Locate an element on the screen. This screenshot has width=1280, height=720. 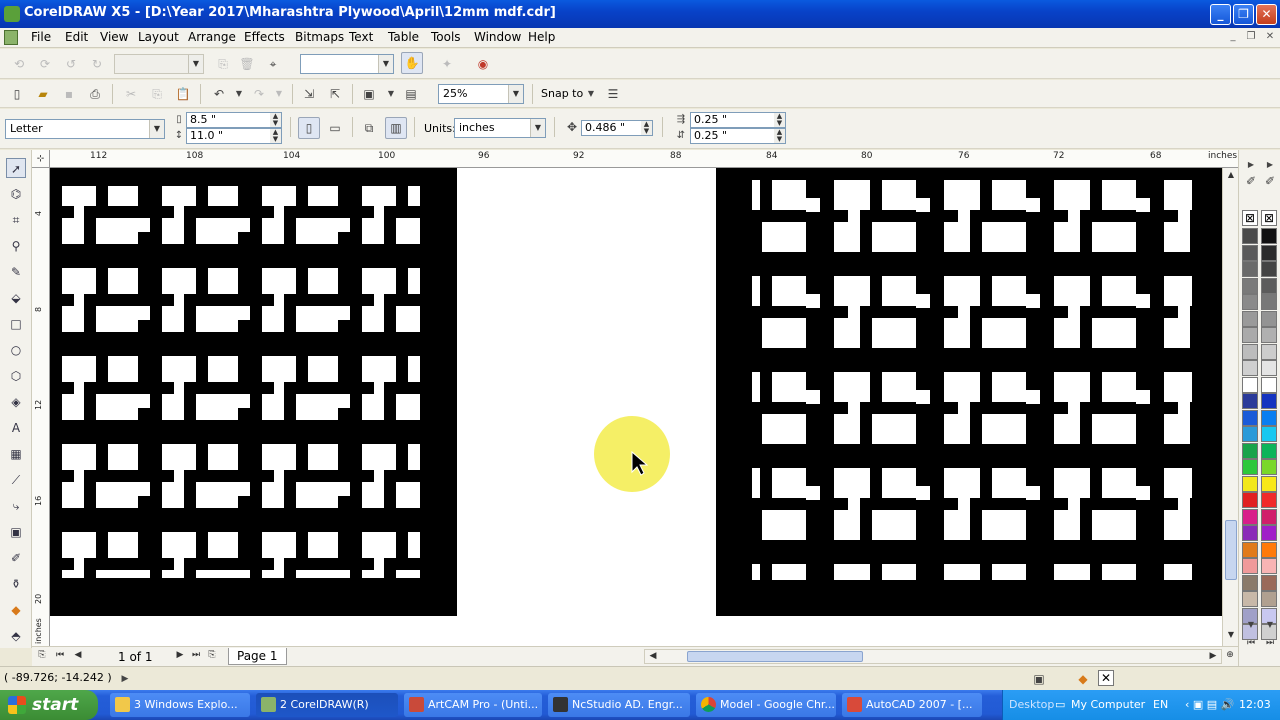
undo-icon: ↶ is located at coordinates (219, 94).